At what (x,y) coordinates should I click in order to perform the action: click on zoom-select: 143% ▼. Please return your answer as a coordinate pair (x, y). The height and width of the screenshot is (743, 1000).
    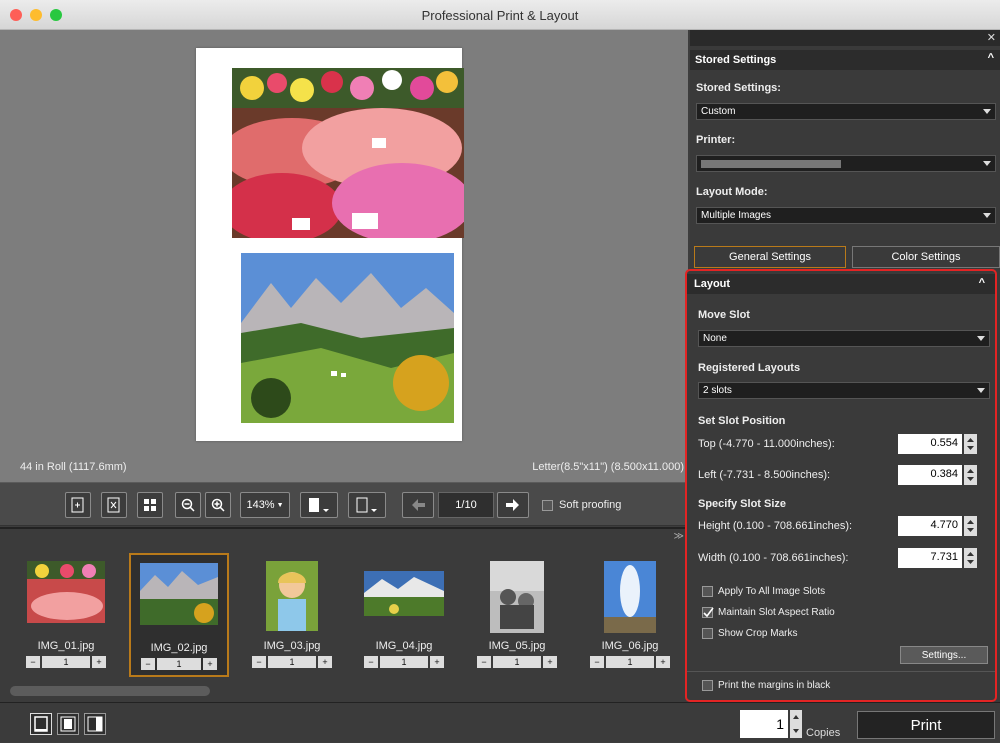
    Looking at the image, I should click on (265, 505).